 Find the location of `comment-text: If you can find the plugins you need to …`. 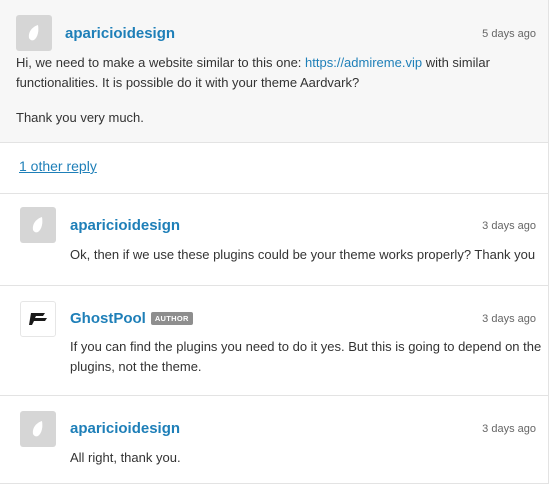

comment-text: If you can find the plugins you need to … is located at coordinates (306, 346).